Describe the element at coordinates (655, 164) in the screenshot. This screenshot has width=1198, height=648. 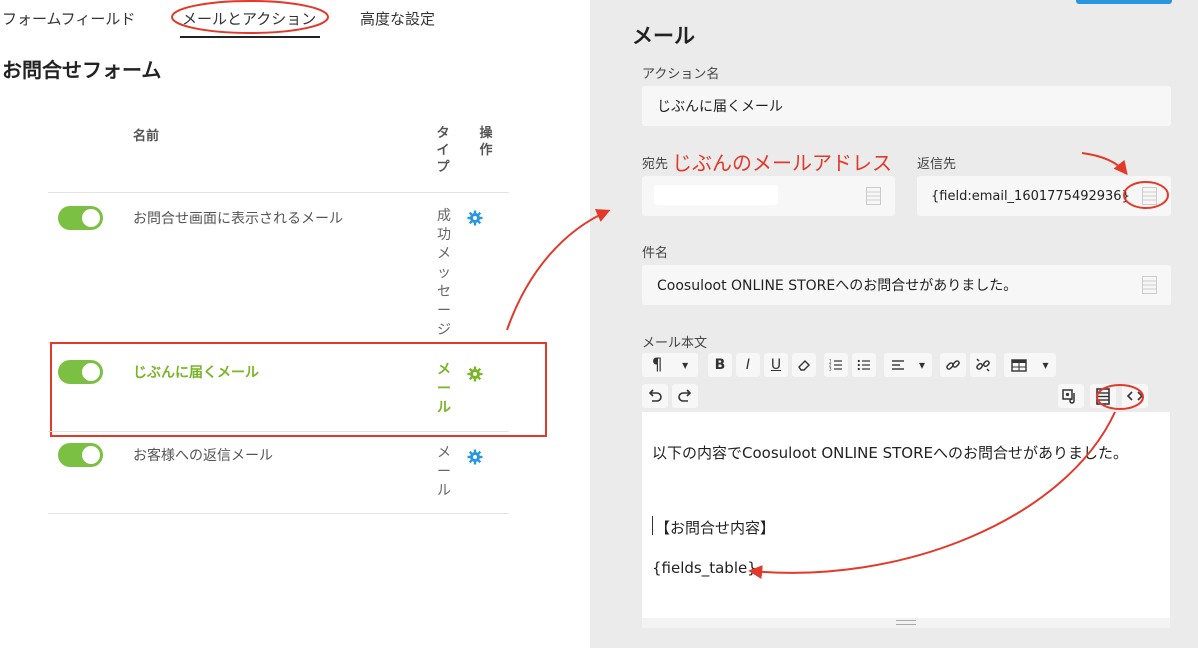
I see `to-label: 宛先` at that location.